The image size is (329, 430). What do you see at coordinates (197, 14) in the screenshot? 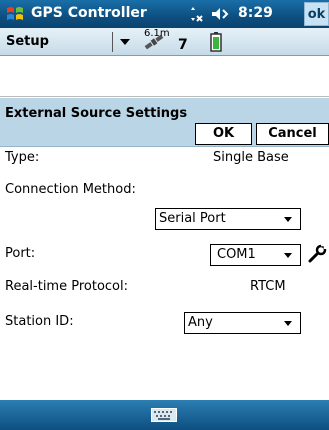
I see `connectivity-icon` at bounding box center [197, 14].